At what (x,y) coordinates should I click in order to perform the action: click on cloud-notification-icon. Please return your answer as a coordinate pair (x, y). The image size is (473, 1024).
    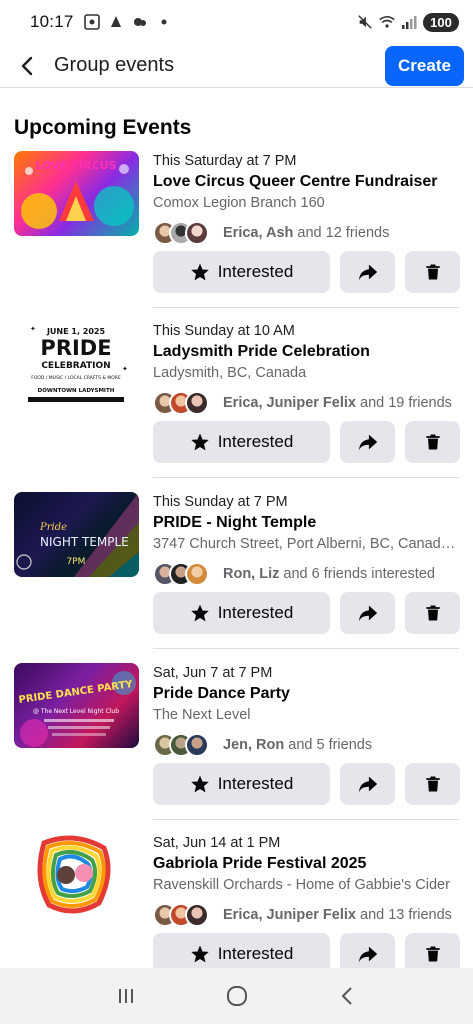
    Looking at the image, I should click on (140, 22).